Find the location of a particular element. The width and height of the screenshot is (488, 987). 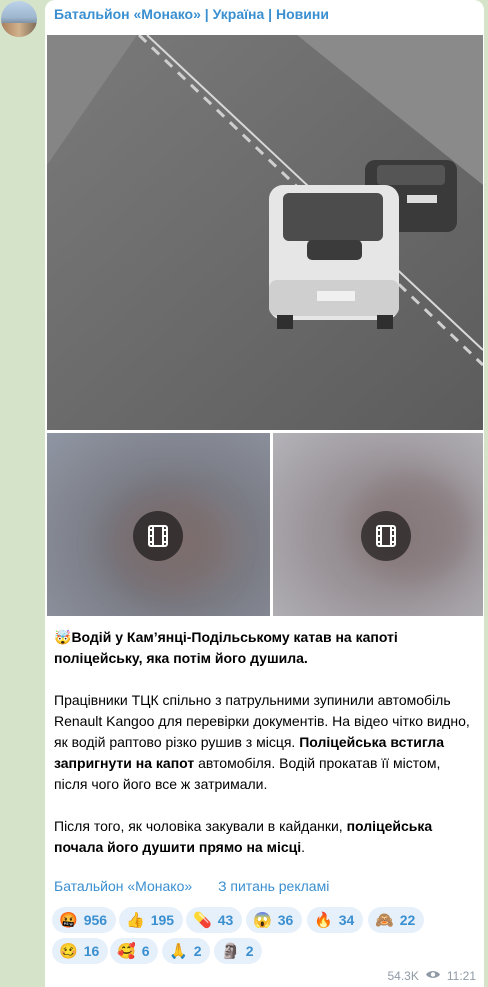

pill-icon: 💊 is located at coordinates (202, 920).